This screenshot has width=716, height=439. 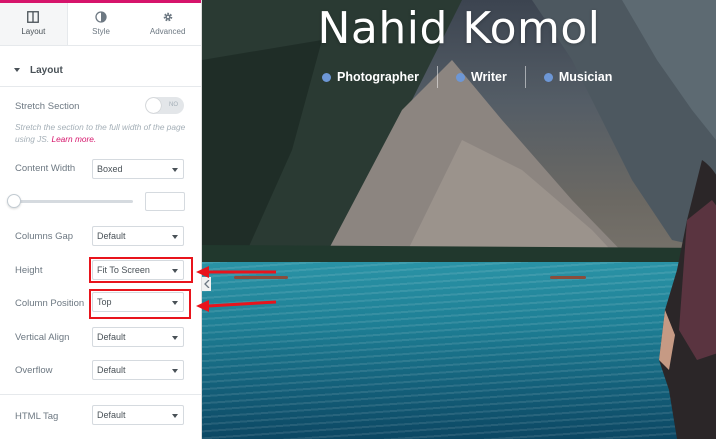 What do you see at coordinates (34, 370) in the screenshot?
I see `overflow-label: Overflow` at bounding box center [34, 370].